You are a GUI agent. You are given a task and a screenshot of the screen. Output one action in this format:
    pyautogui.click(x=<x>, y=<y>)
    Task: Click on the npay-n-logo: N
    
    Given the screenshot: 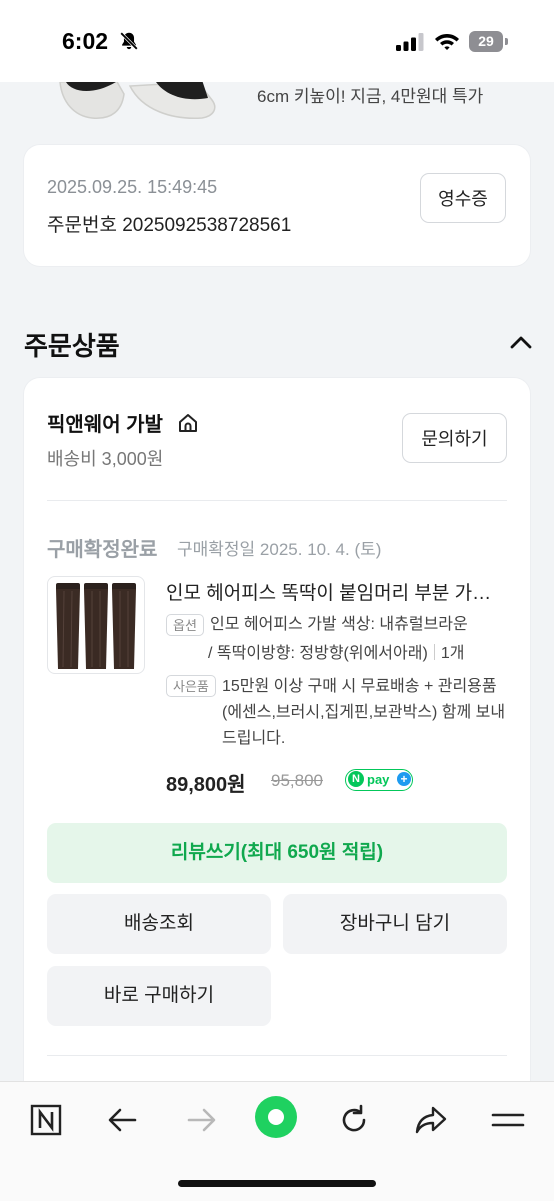 What is the action you would take?
    pyautogui.click(x=356, y=779)
    